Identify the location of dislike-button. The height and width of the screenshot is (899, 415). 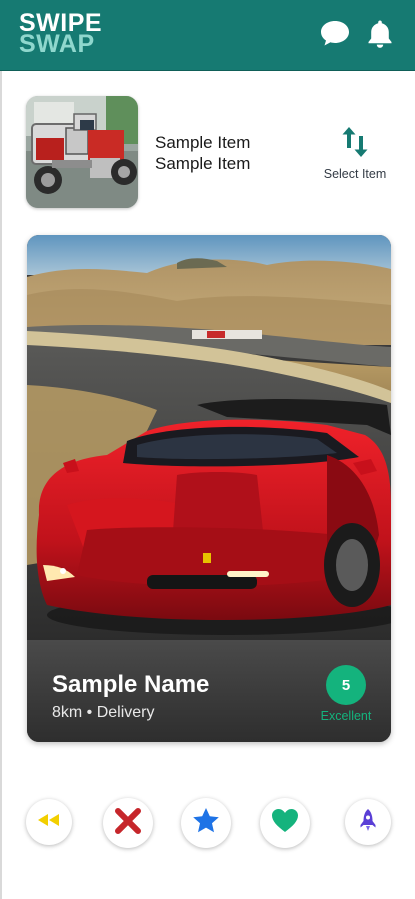
(128, 823).